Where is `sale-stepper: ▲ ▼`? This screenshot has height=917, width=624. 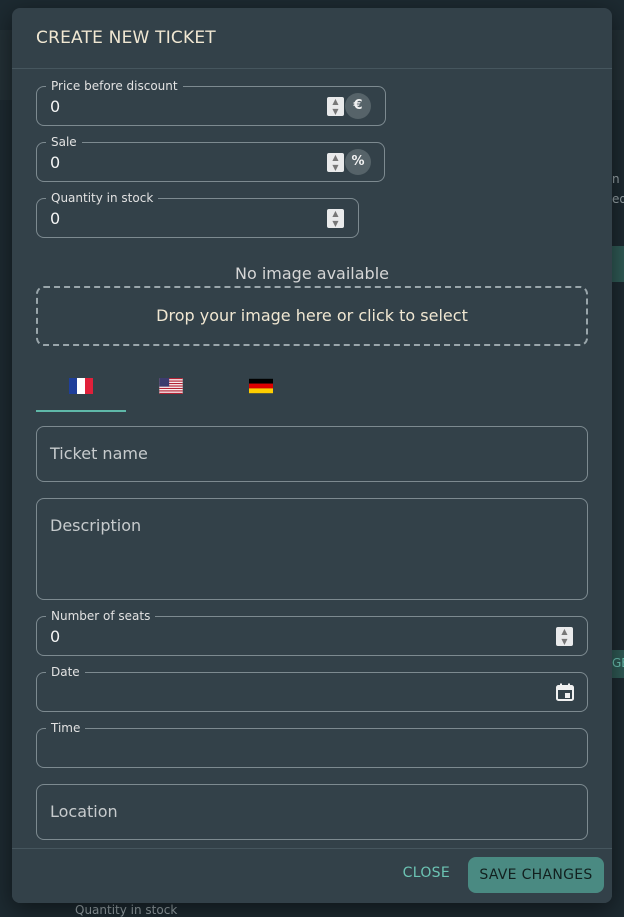
sale-stepper: ▲ ▼ is located at coordinates (335, 162).